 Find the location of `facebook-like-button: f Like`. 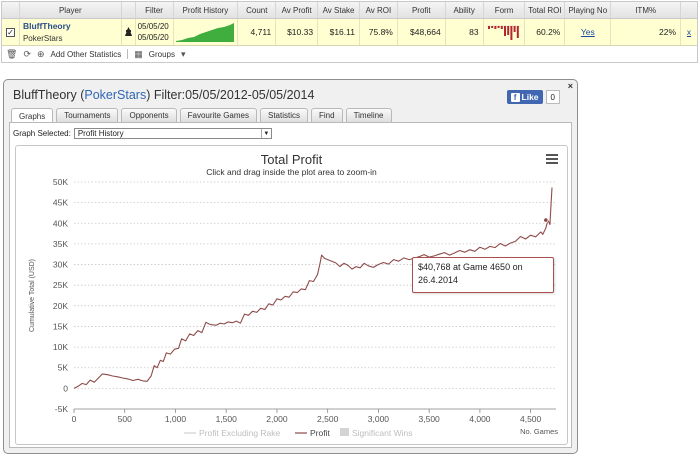

facebook-like-button: f Like is located at coordinates (524, 97).